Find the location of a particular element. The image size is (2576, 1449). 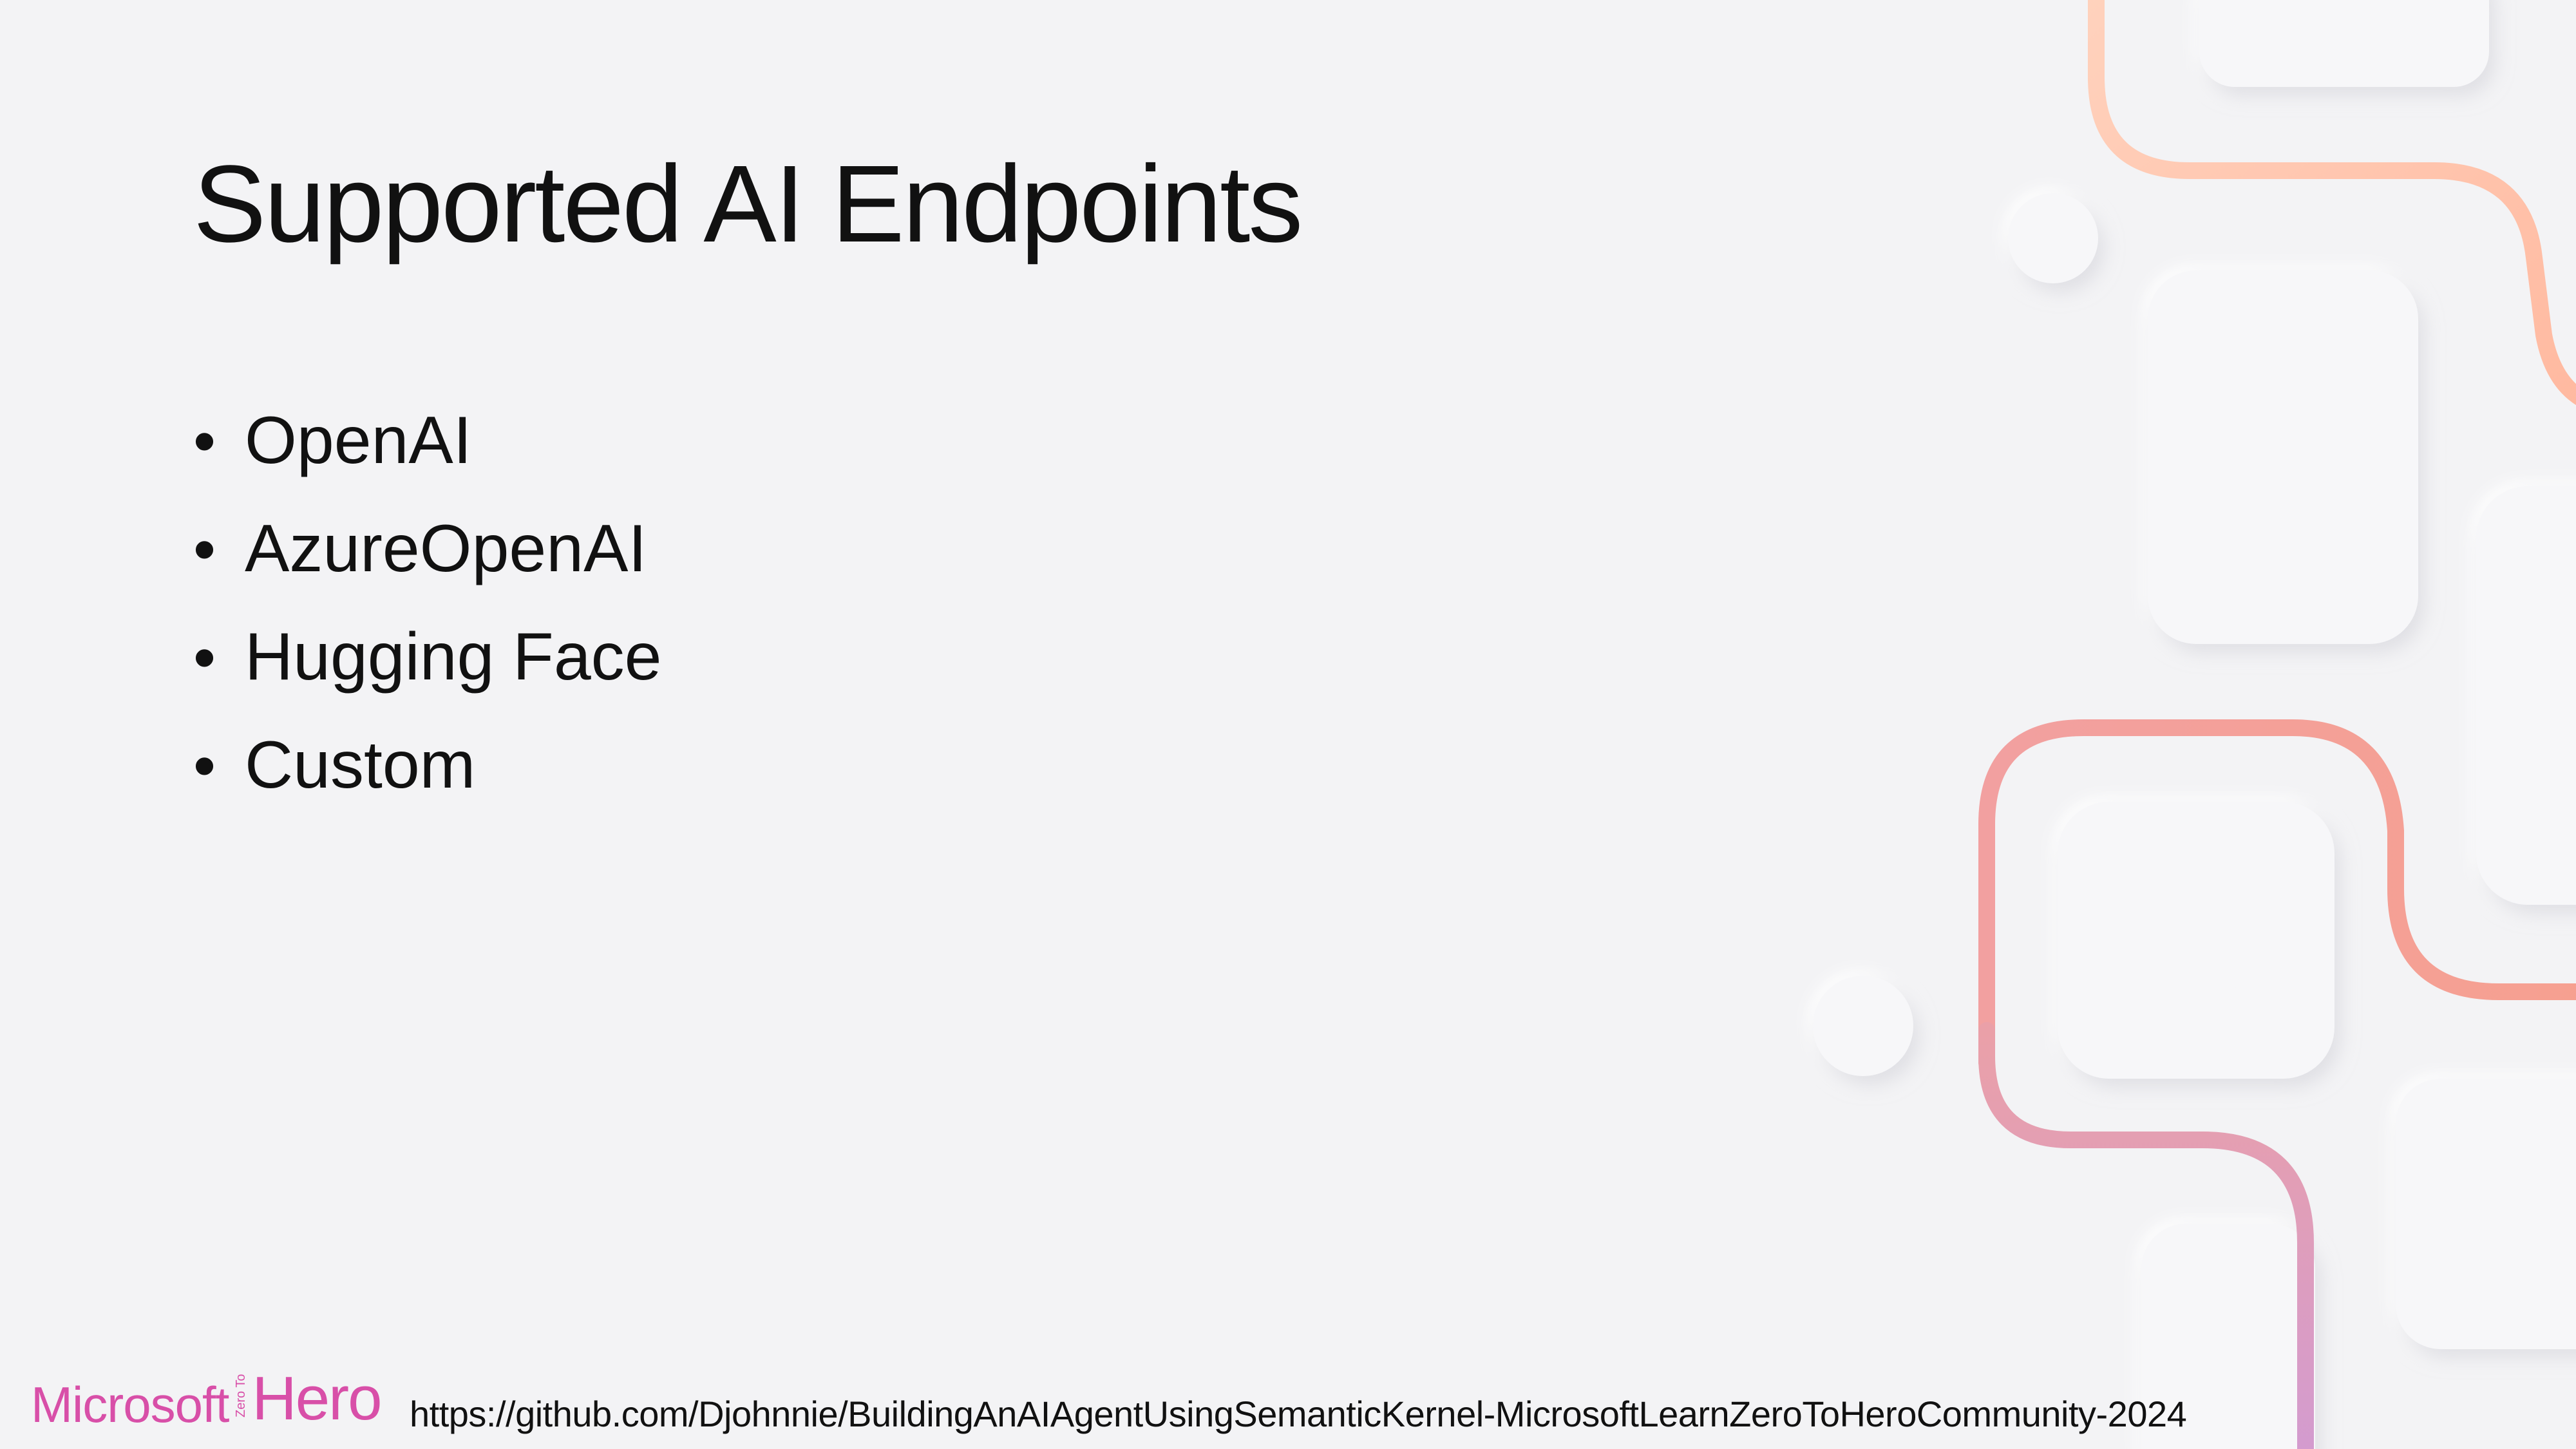

microsoft-zero-to-hero-logo: Microsoft Zero To Hero is located at coordinates (207, 1396).